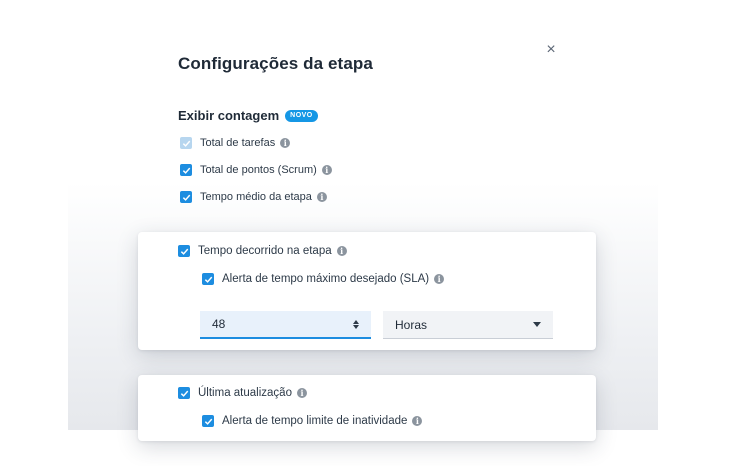  I want to click on checkbox-tempo-decorrido, so click(184, 251).